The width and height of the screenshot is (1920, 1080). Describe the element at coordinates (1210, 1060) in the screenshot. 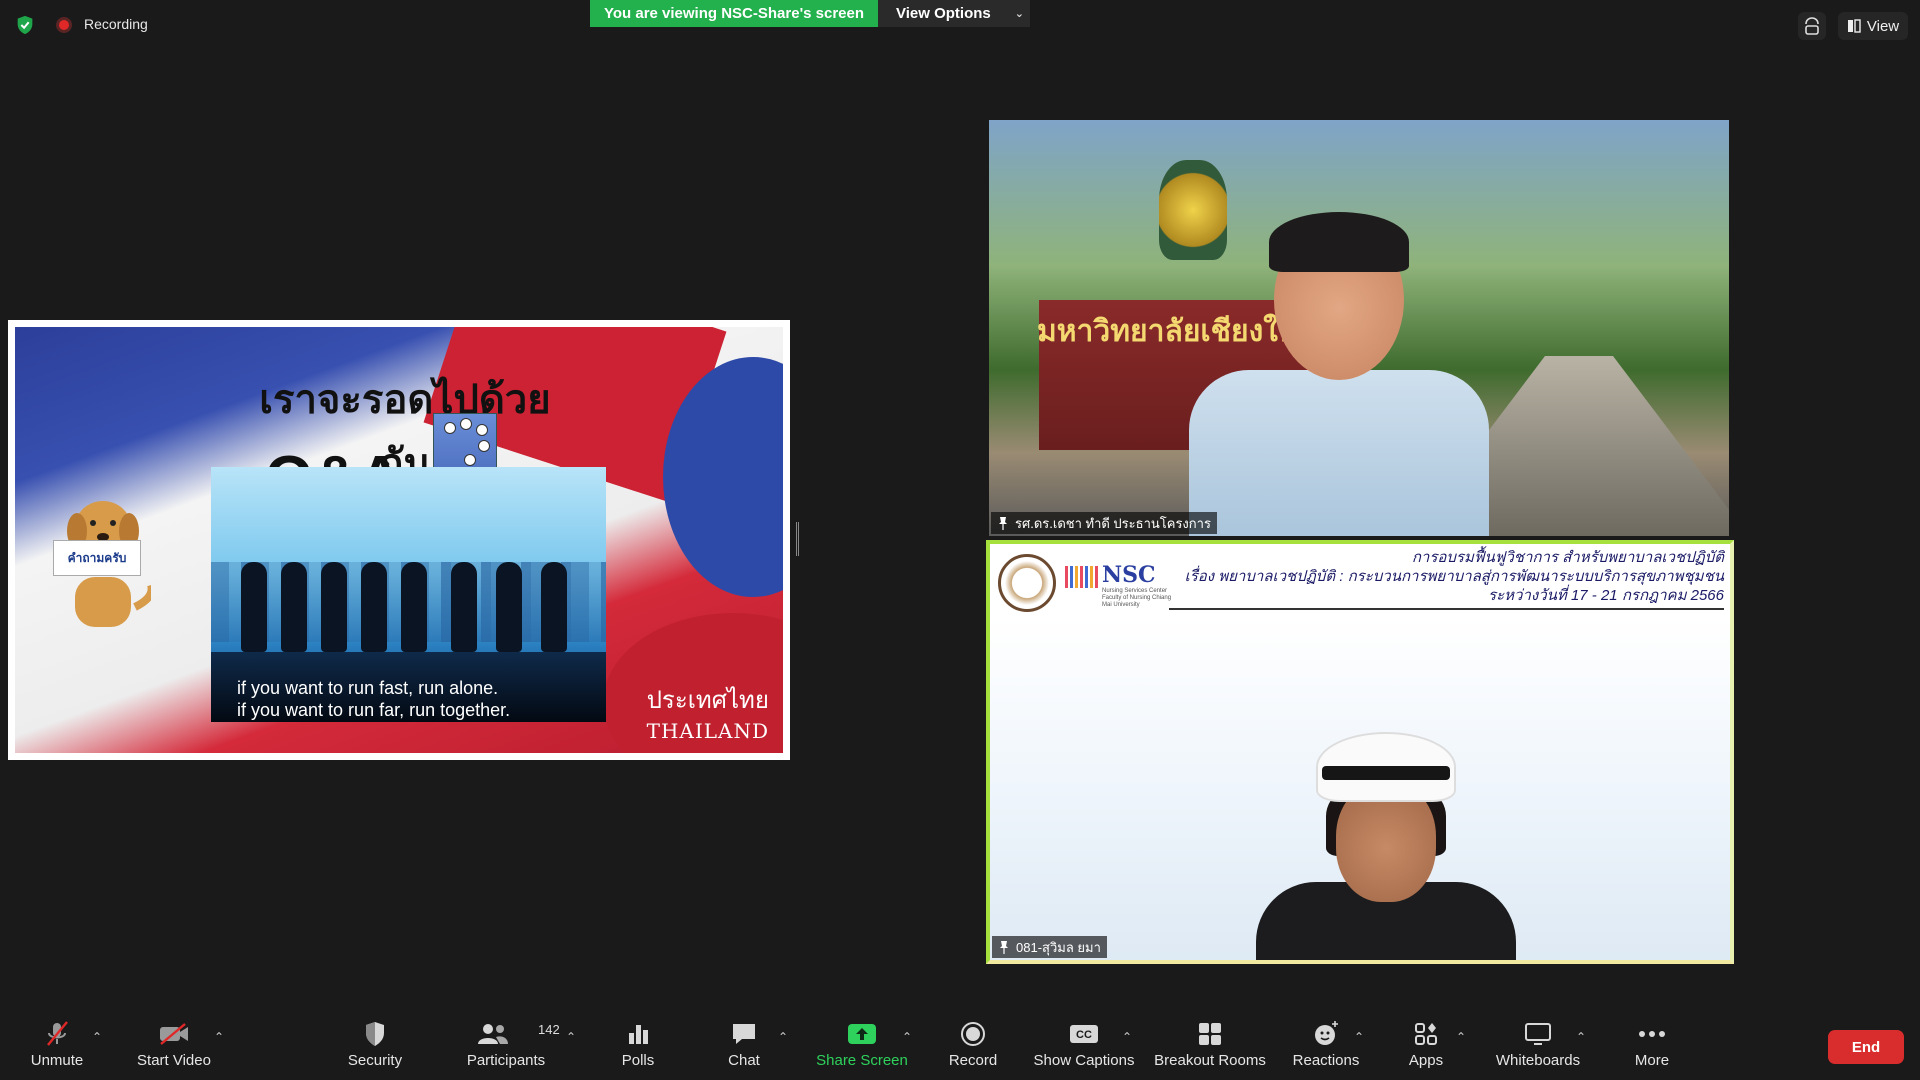

I see `breakout-rooms-label: Breakout Rooms` at that location.